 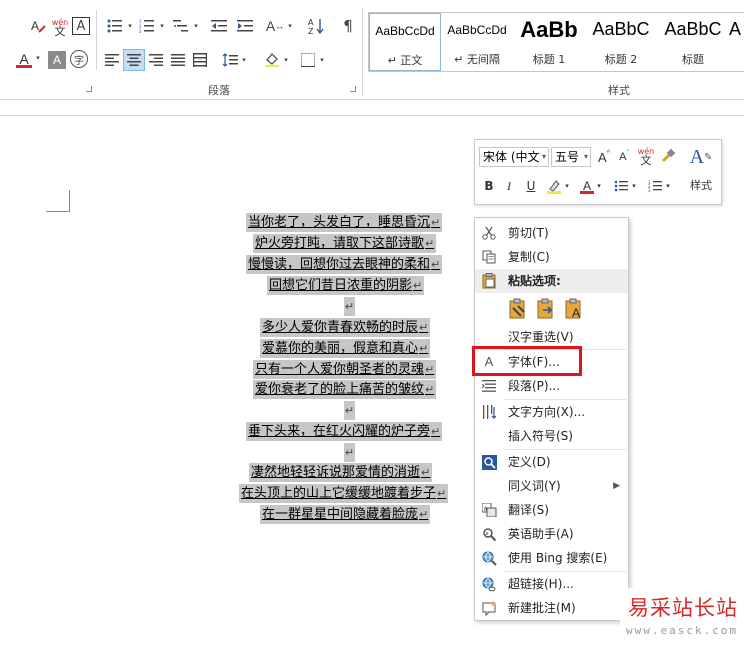 I want to click on character-shading-icon: A, so click(x=57, y=60).